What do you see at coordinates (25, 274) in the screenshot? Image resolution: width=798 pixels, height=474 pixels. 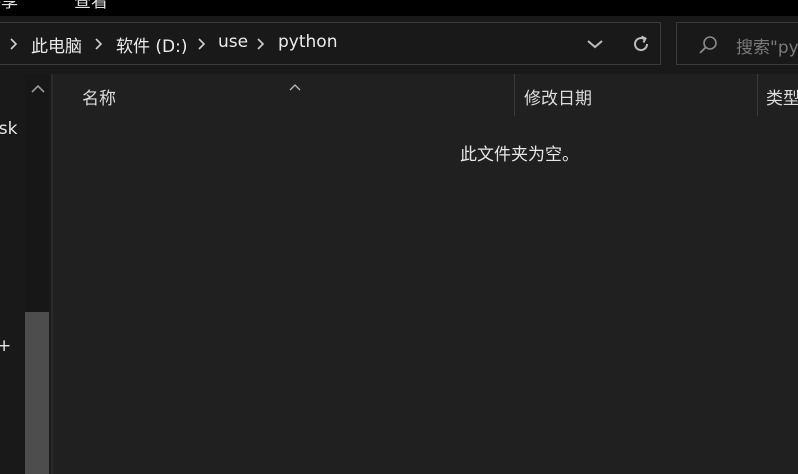 I see `navigation-pane: isk +` at bounding box center [25, 274].